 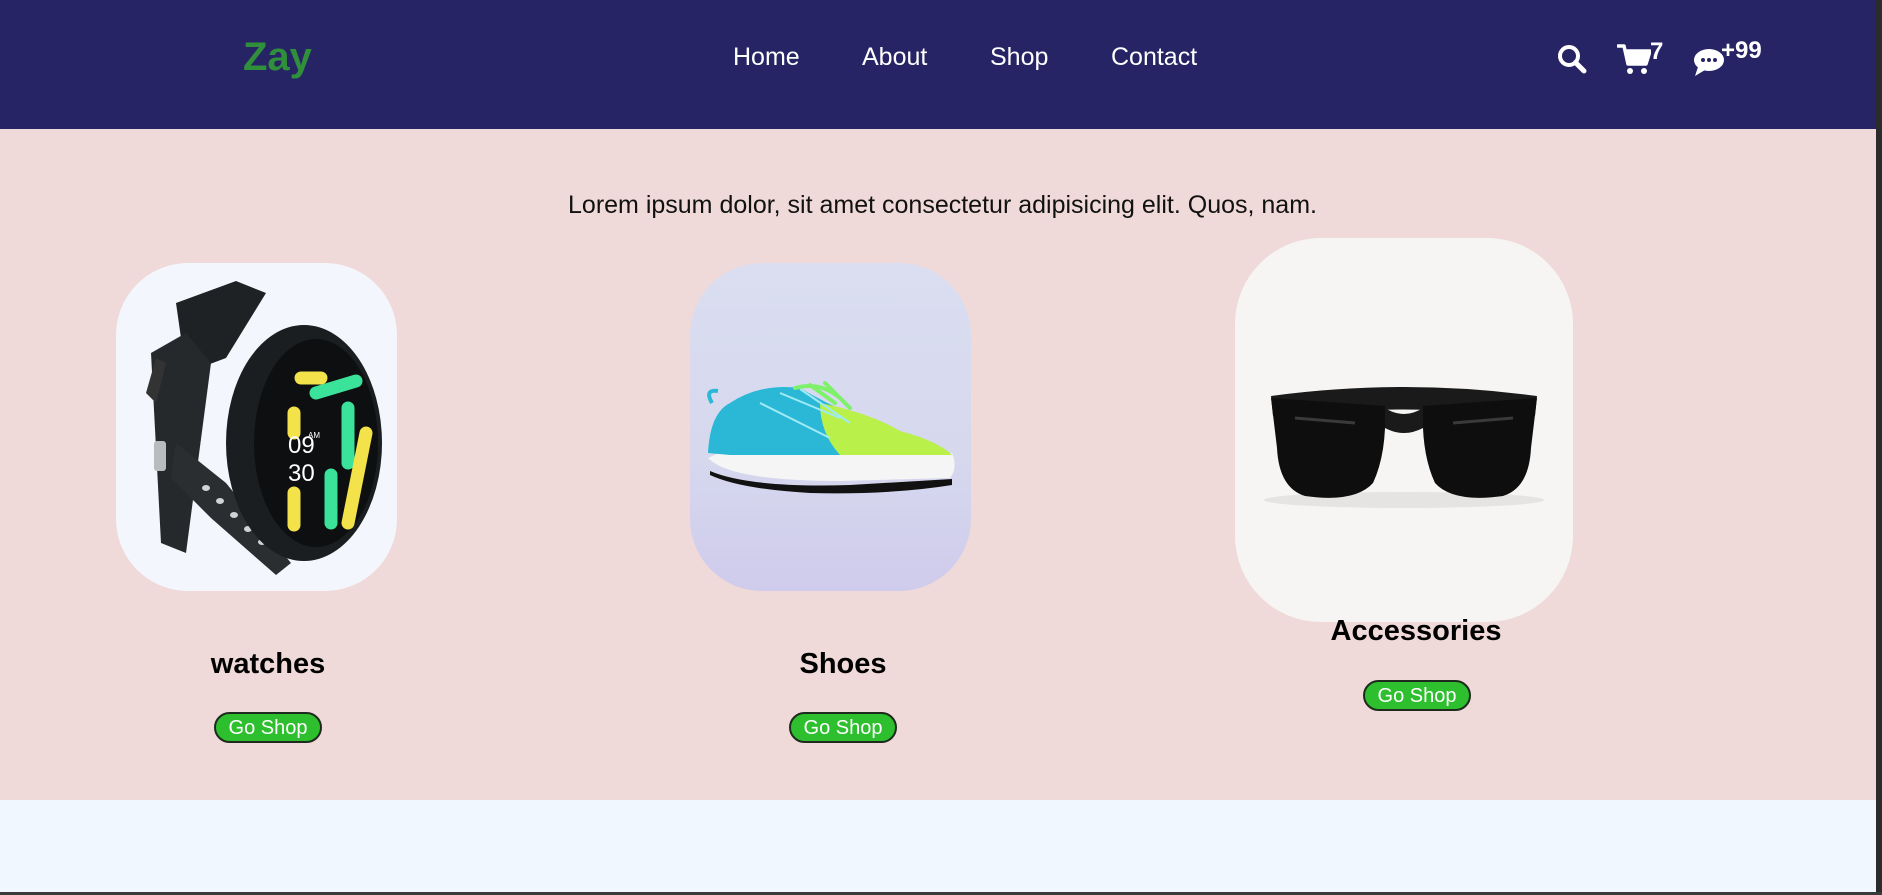 What do you see at coordinates (268, 727) in the screenshot?
I see `go-shop-button-watches: Go Shop` at bounding box center [268, 727].